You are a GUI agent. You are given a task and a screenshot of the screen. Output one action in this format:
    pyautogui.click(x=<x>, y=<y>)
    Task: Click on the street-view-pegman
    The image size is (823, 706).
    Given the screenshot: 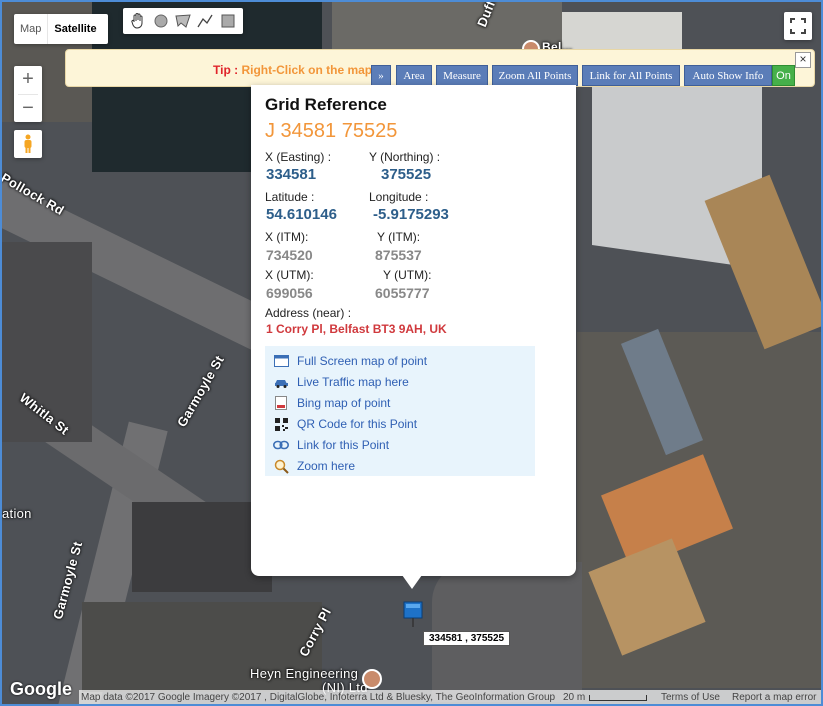 What is the action you would take?
    pyautogui.click(x=28, y=144)
    